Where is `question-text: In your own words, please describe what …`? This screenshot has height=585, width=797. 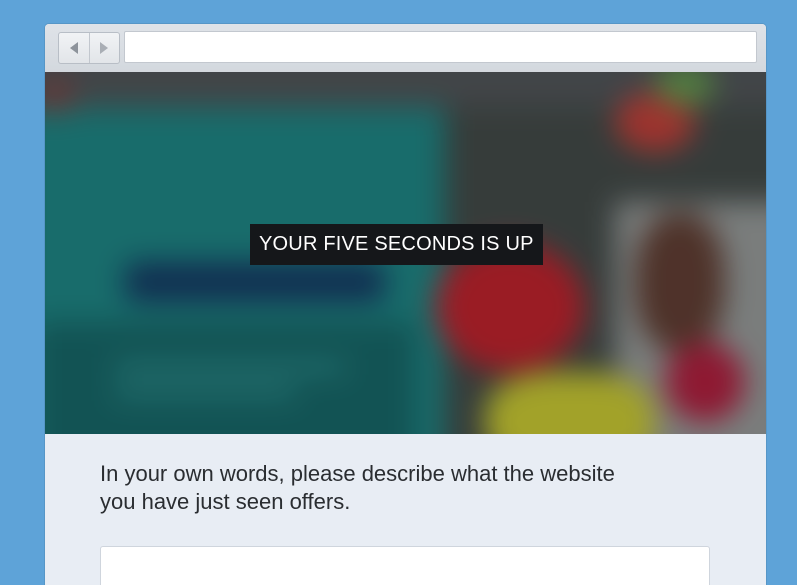 question-text: In your own words, please describe what … is located at coordinates (400, 488).